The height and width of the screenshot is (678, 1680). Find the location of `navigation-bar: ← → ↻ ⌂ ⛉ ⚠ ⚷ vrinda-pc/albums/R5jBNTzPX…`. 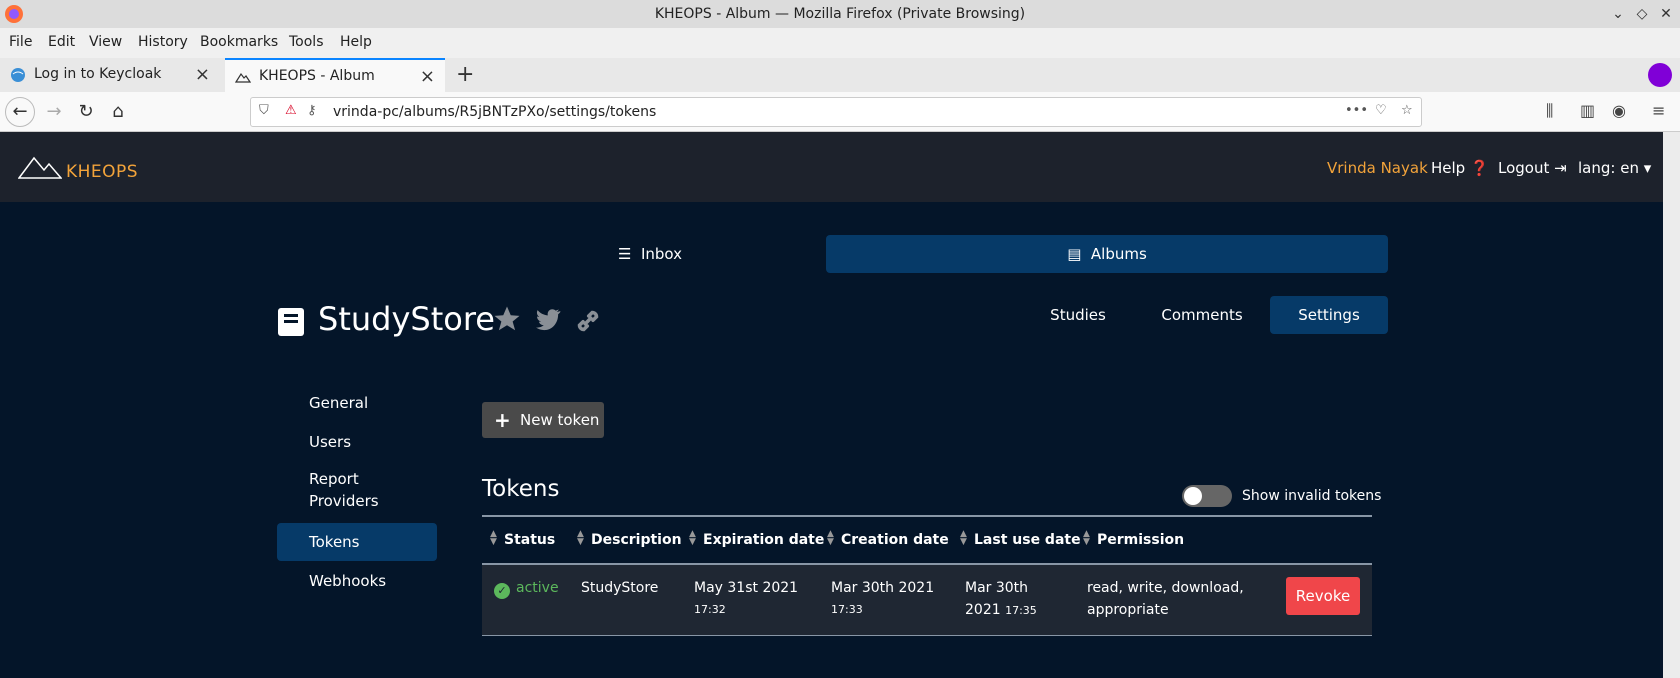

navigation-bar: ← → ↻ ⌂ ⛉ ⚠ ⚷ vrinda-pc/albums/R5jBNTzPX… is located at coordinates (840, 112).